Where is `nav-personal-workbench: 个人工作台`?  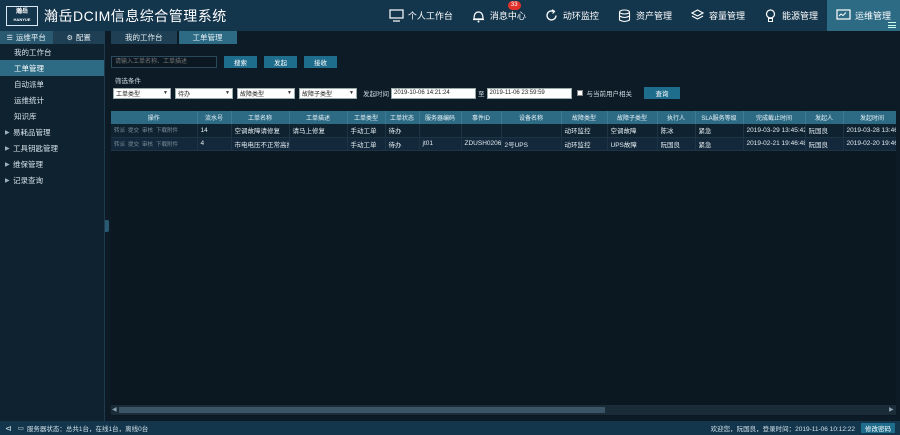 nav-personal-workbench: 个人工作台 is located at coordinates (421, 15).